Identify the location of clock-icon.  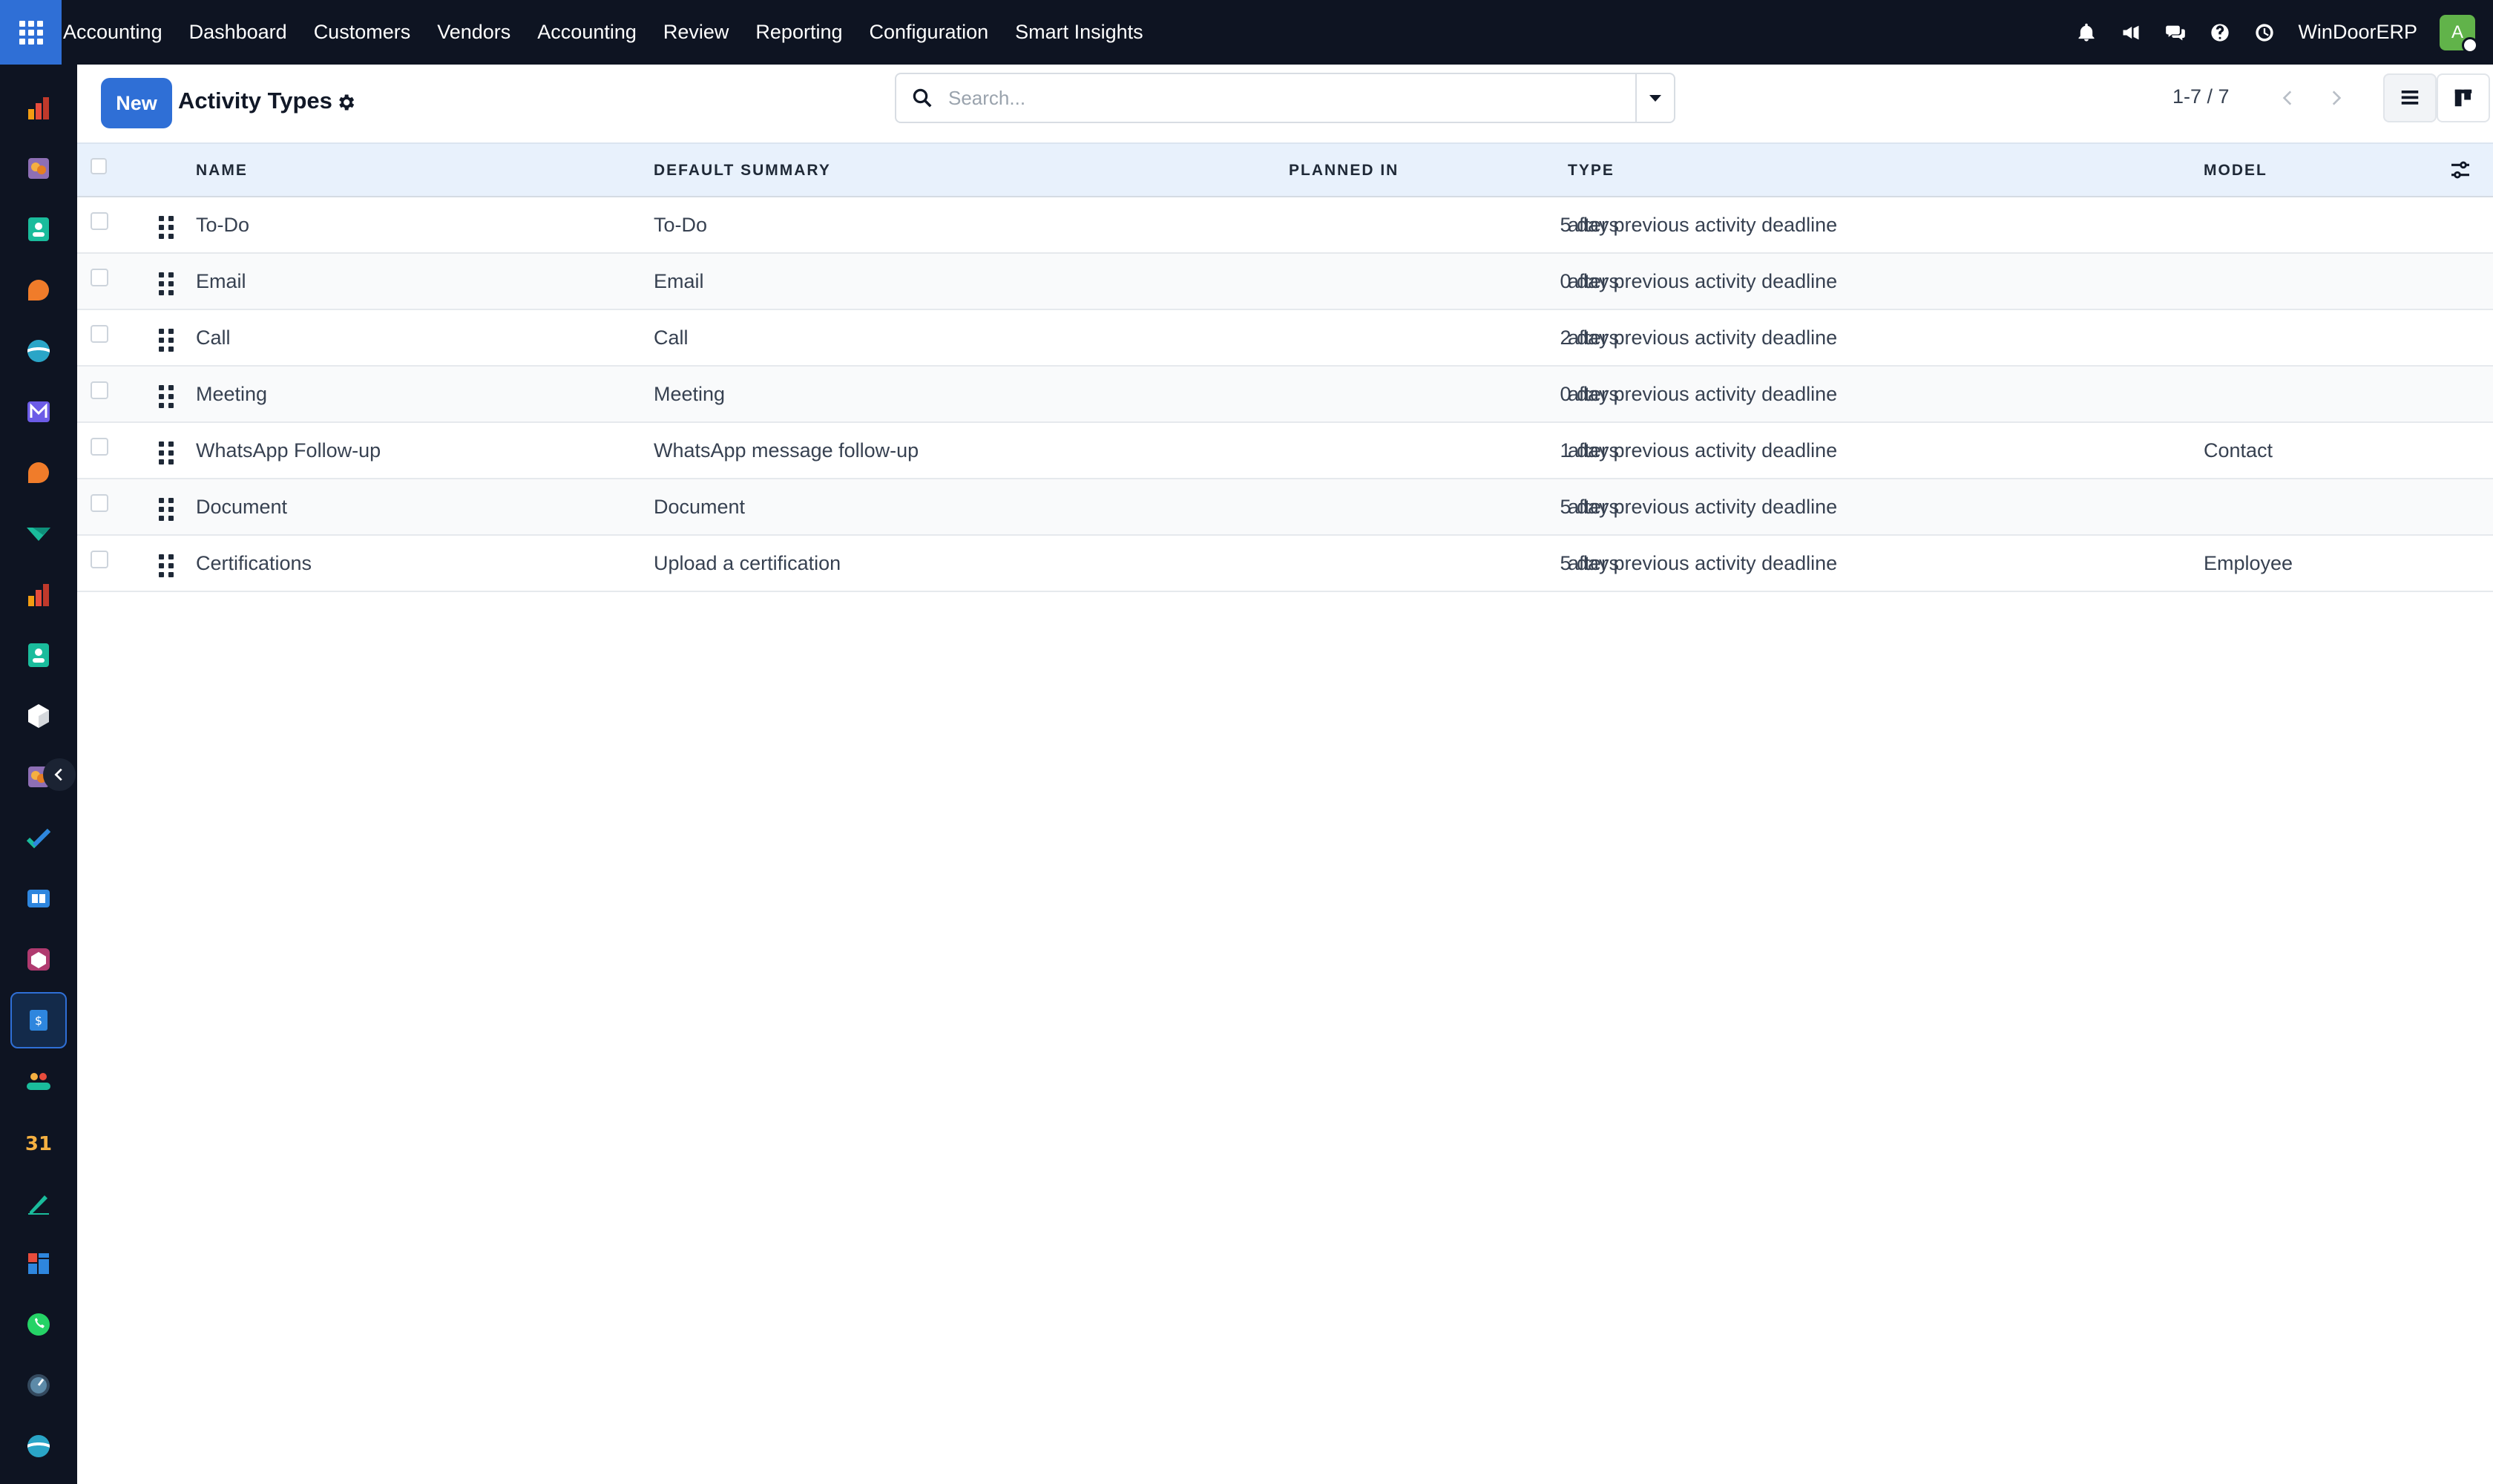
(2264, 33).